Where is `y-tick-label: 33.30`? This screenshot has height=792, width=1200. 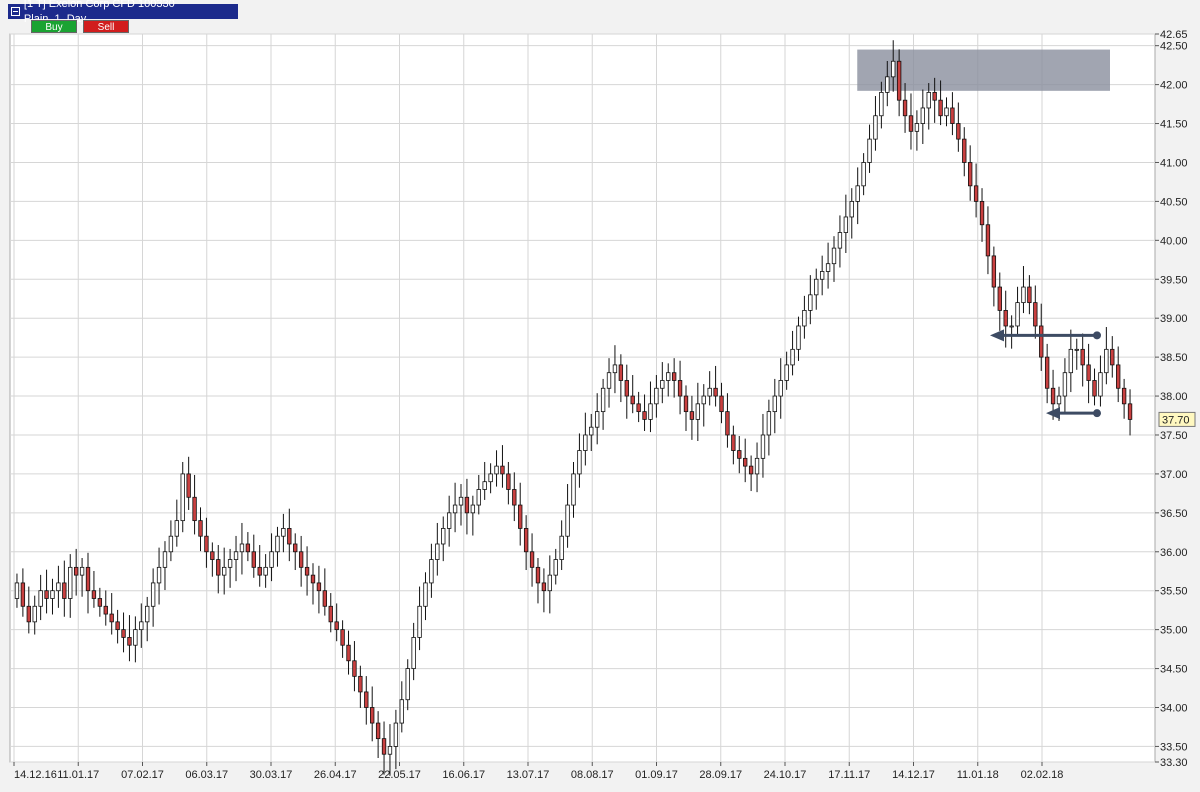
y-tick-label: 33.30 is located at coordinates (1174, 763).